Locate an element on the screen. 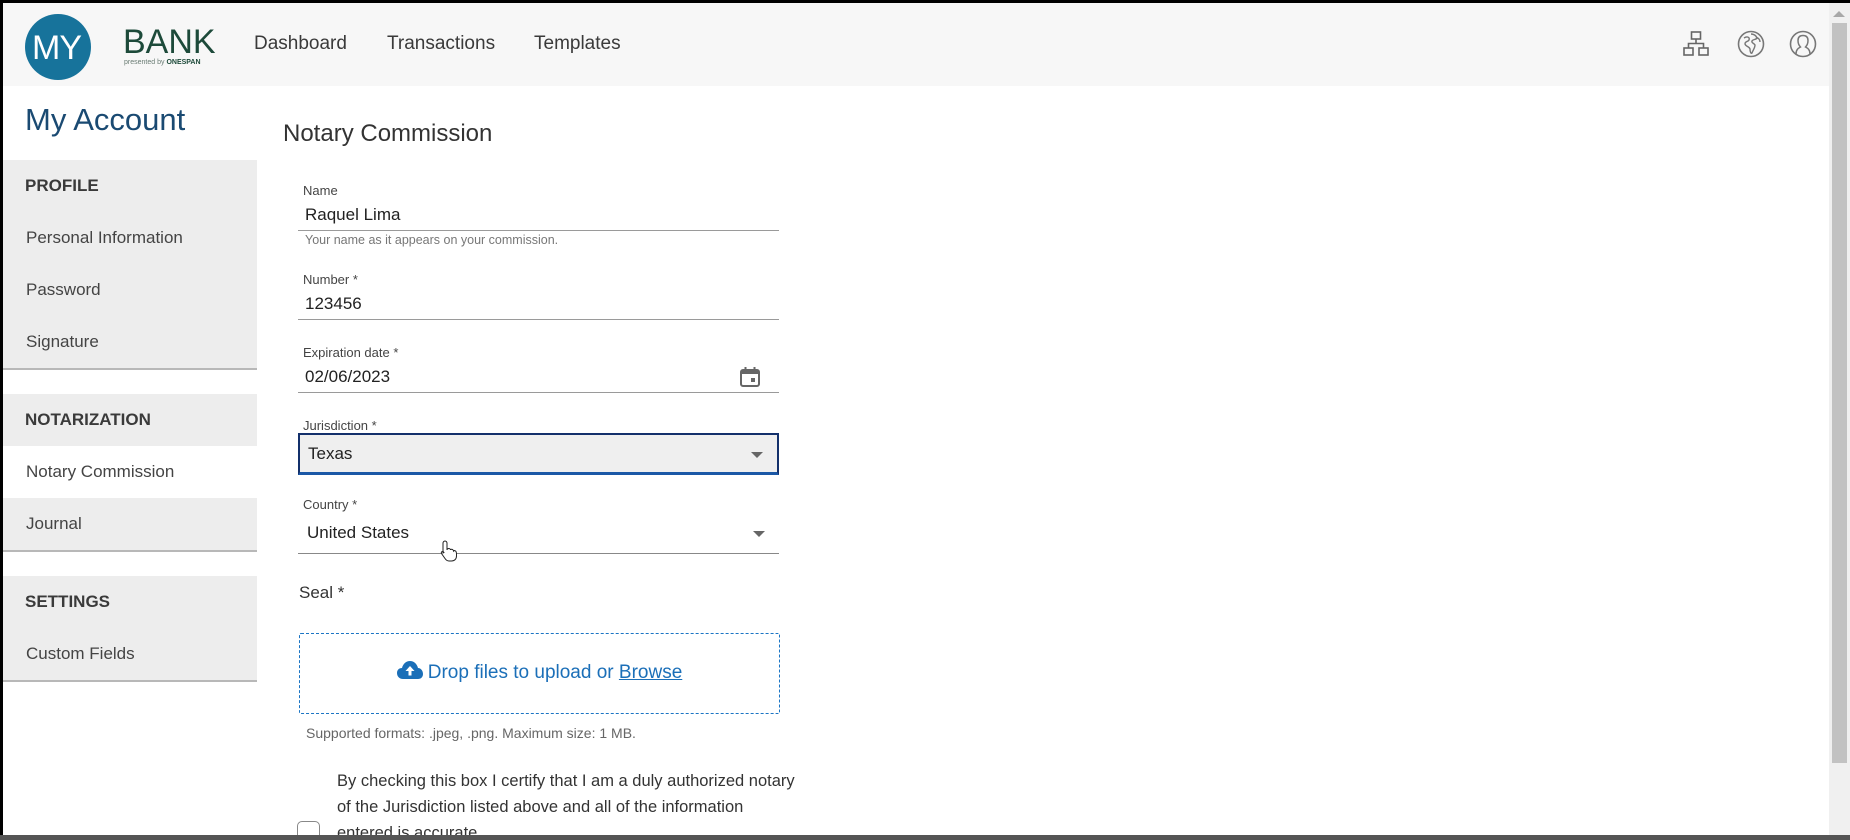 The height and width of the screenshot is (840, 1850). country-field-group: Country * United States is located at coordinates (538, 525).